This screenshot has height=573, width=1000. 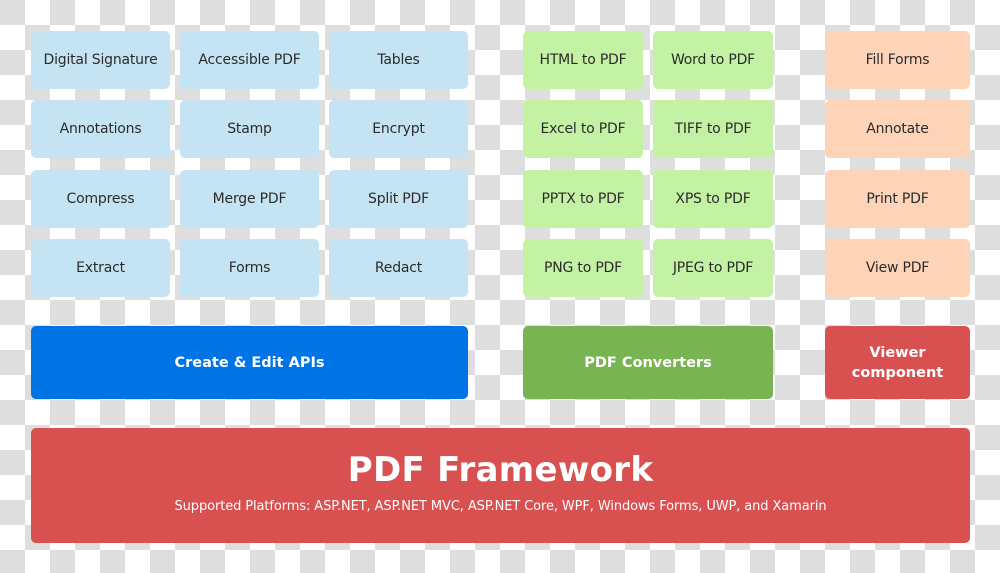 I want to click on converter-png-to-pdf: PNG to PDF, so click(x=583, y=268).